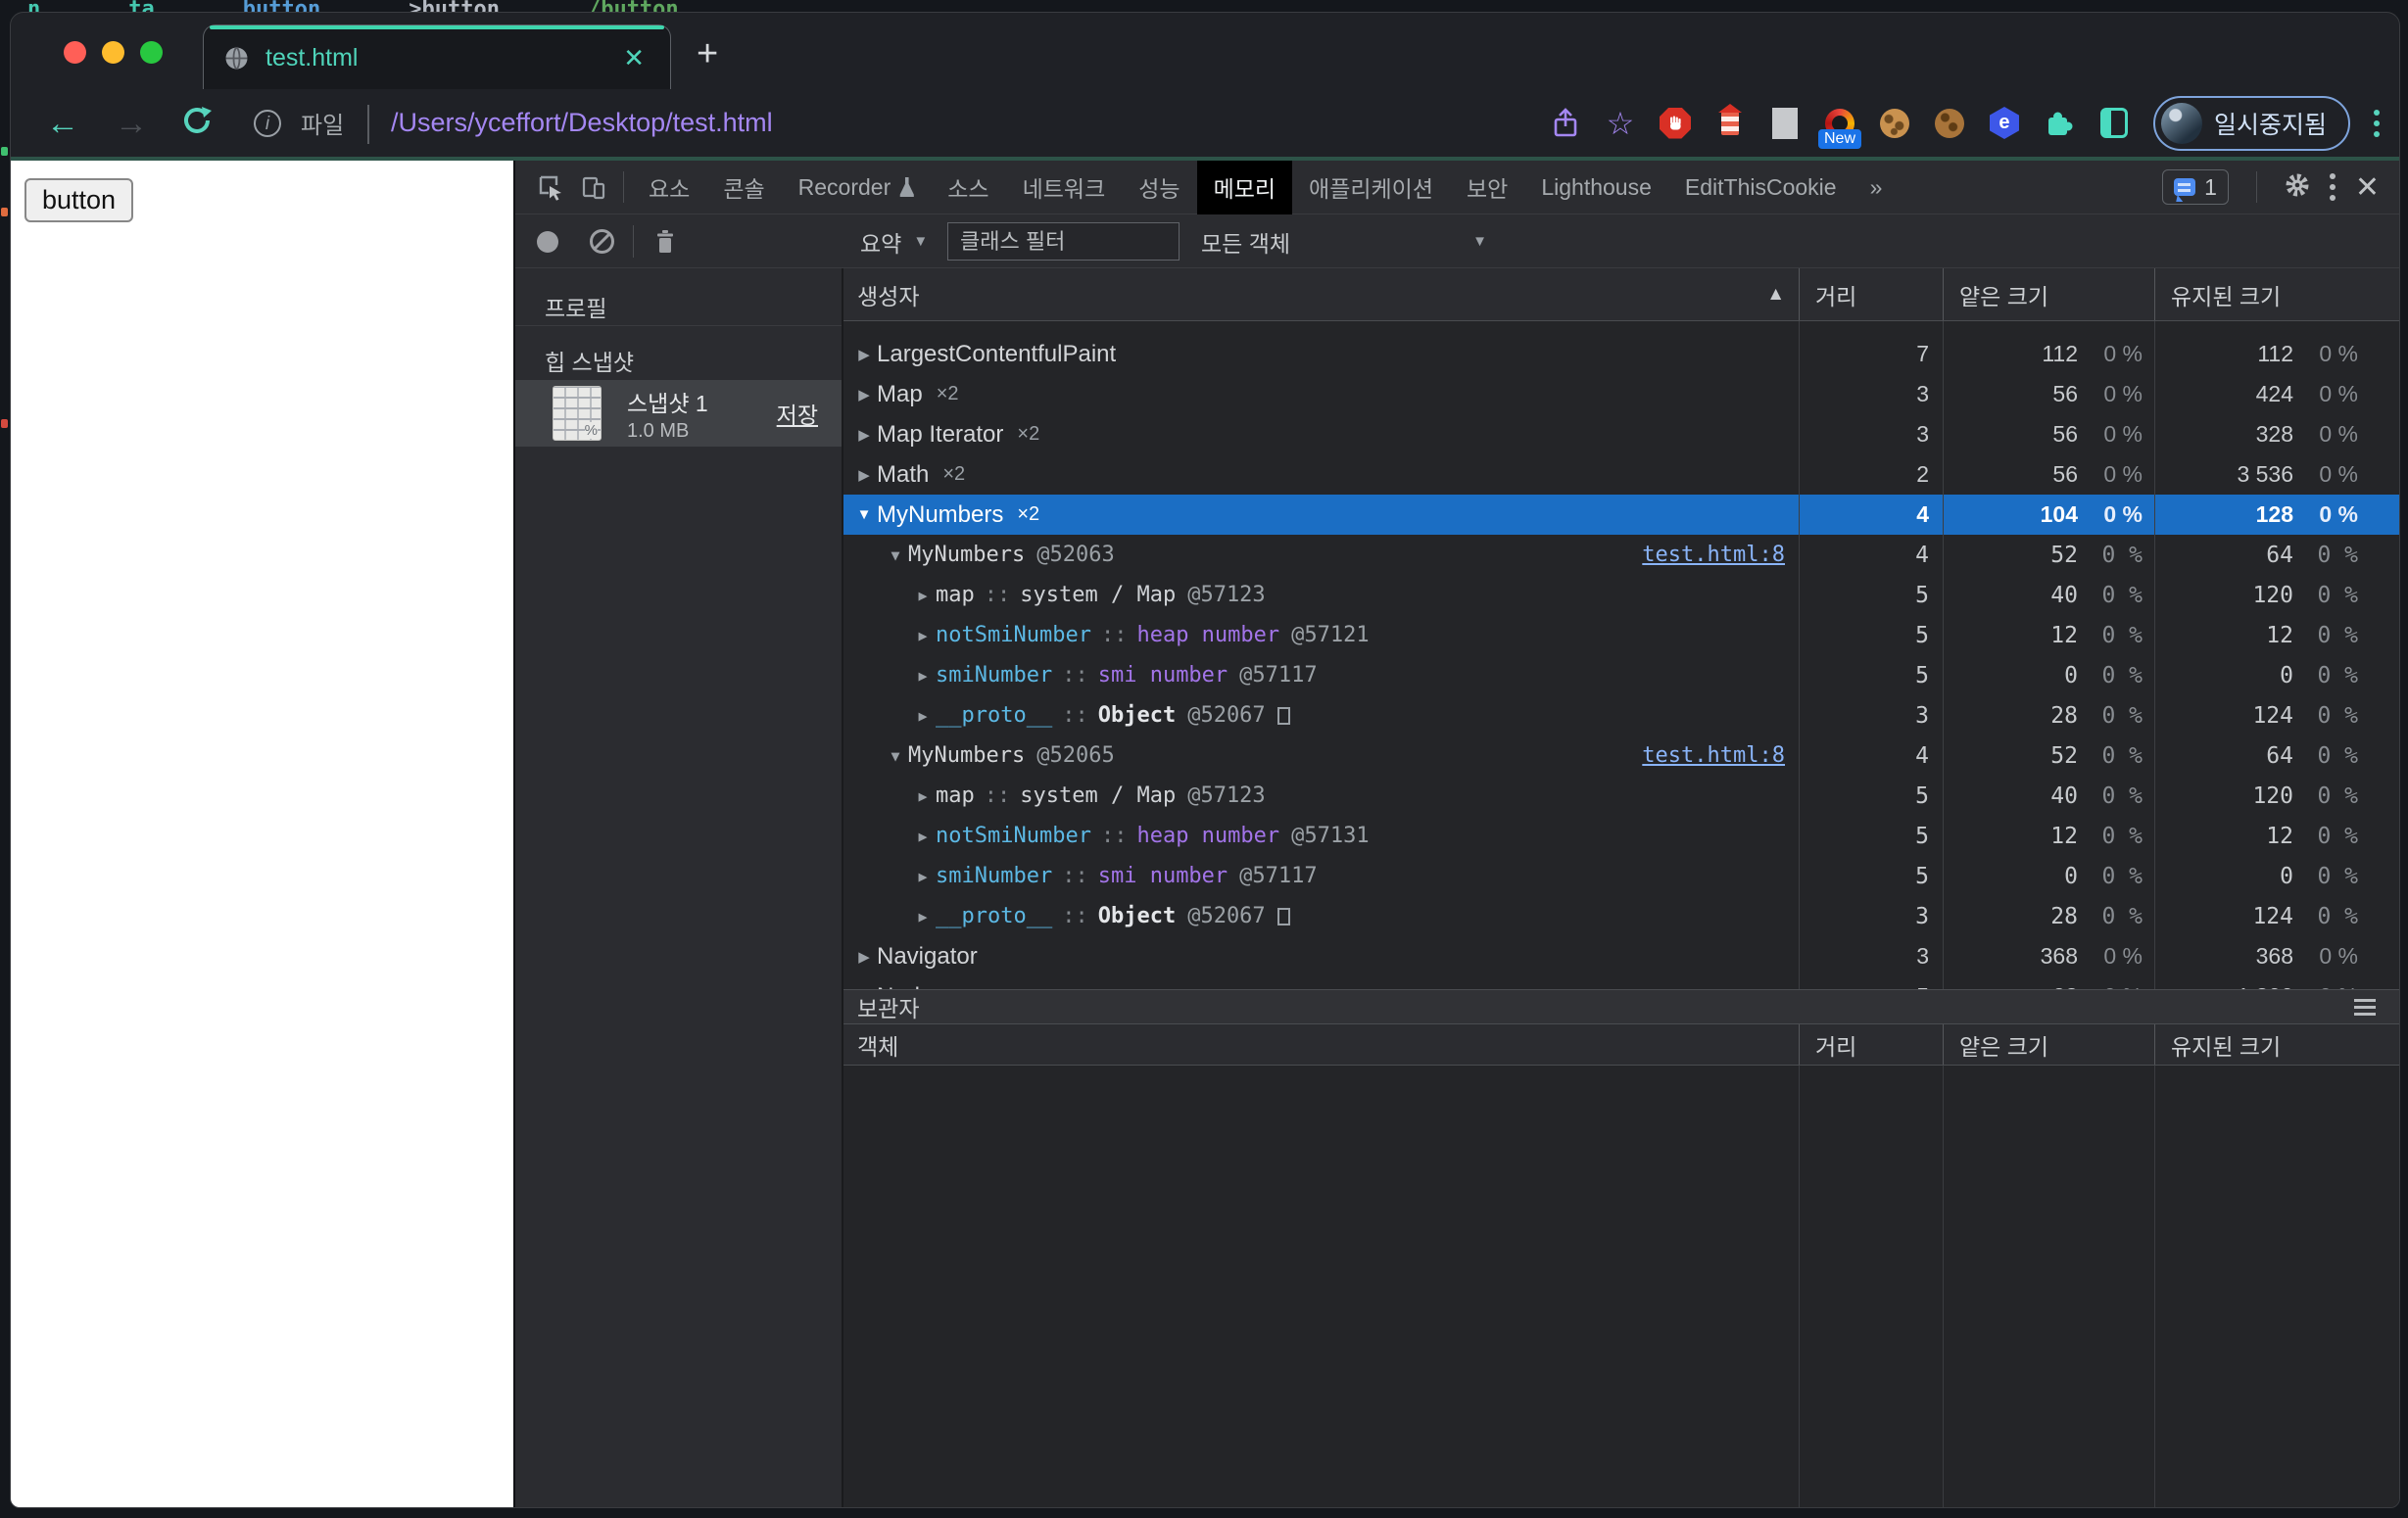  I want to click on delete-snapshot-icon, so click(665, 244).